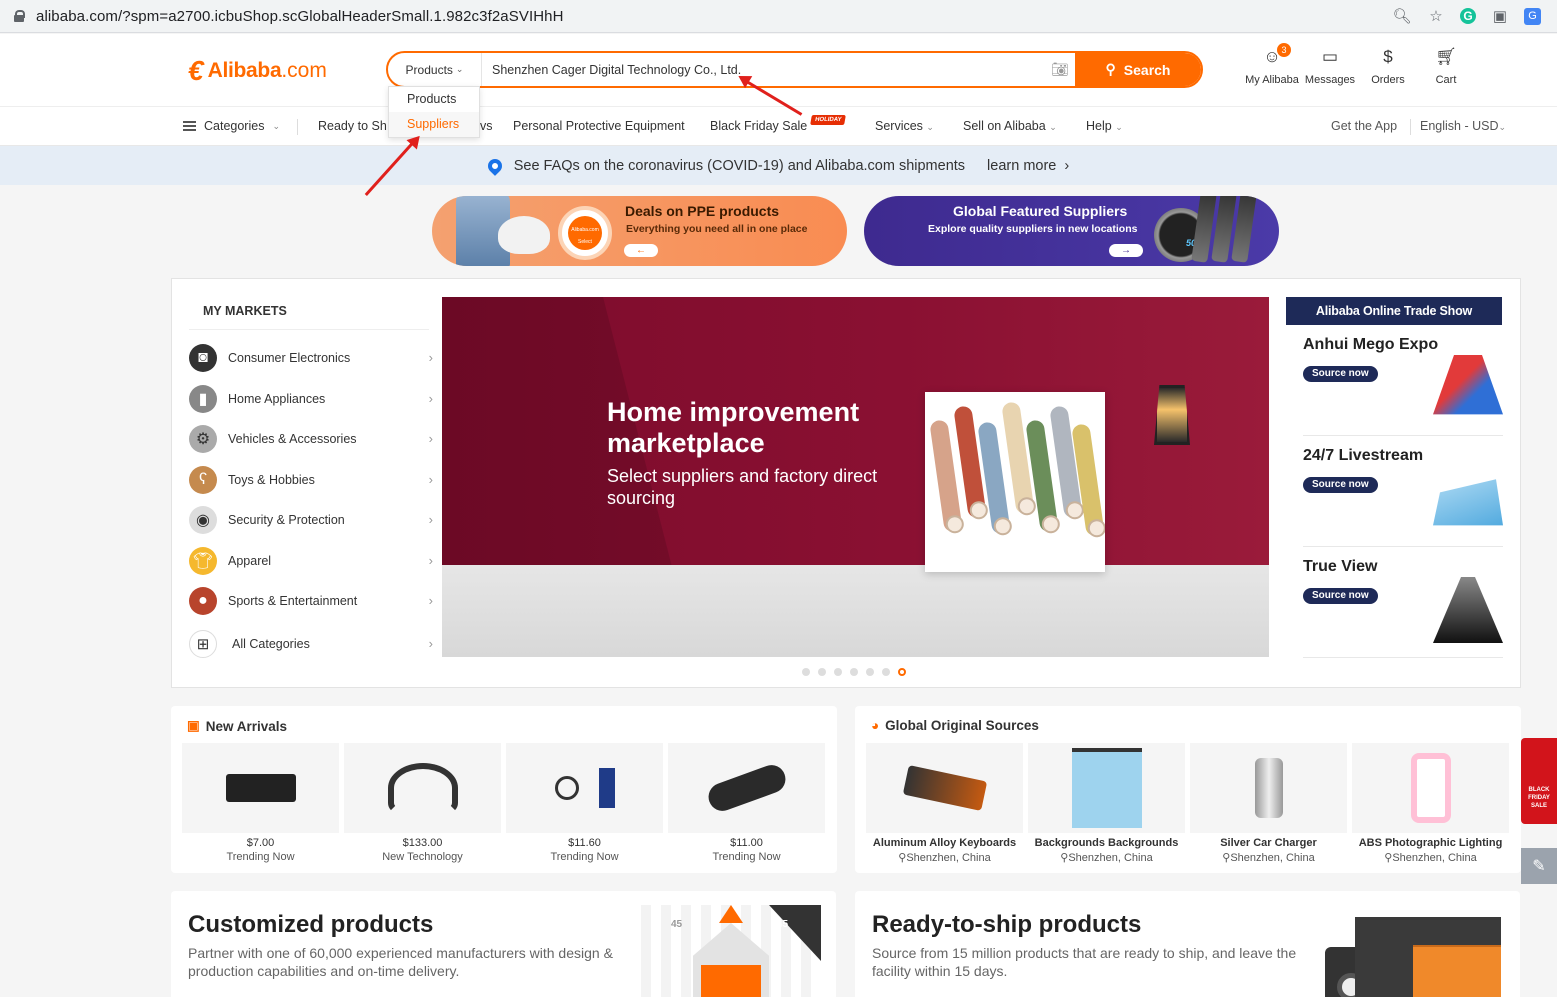 Image resolution: width=1557 pixels, height=997 pixels. I want to click on global-sources-title: ◕ Global Original Sources, so click(955, 725).